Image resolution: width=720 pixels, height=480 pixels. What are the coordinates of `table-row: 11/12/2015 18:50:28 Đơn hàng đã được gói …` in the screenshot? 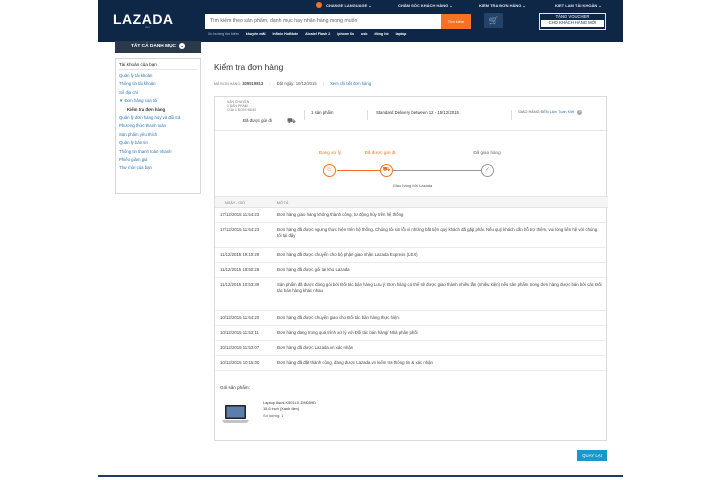 It's located at (411, 270).